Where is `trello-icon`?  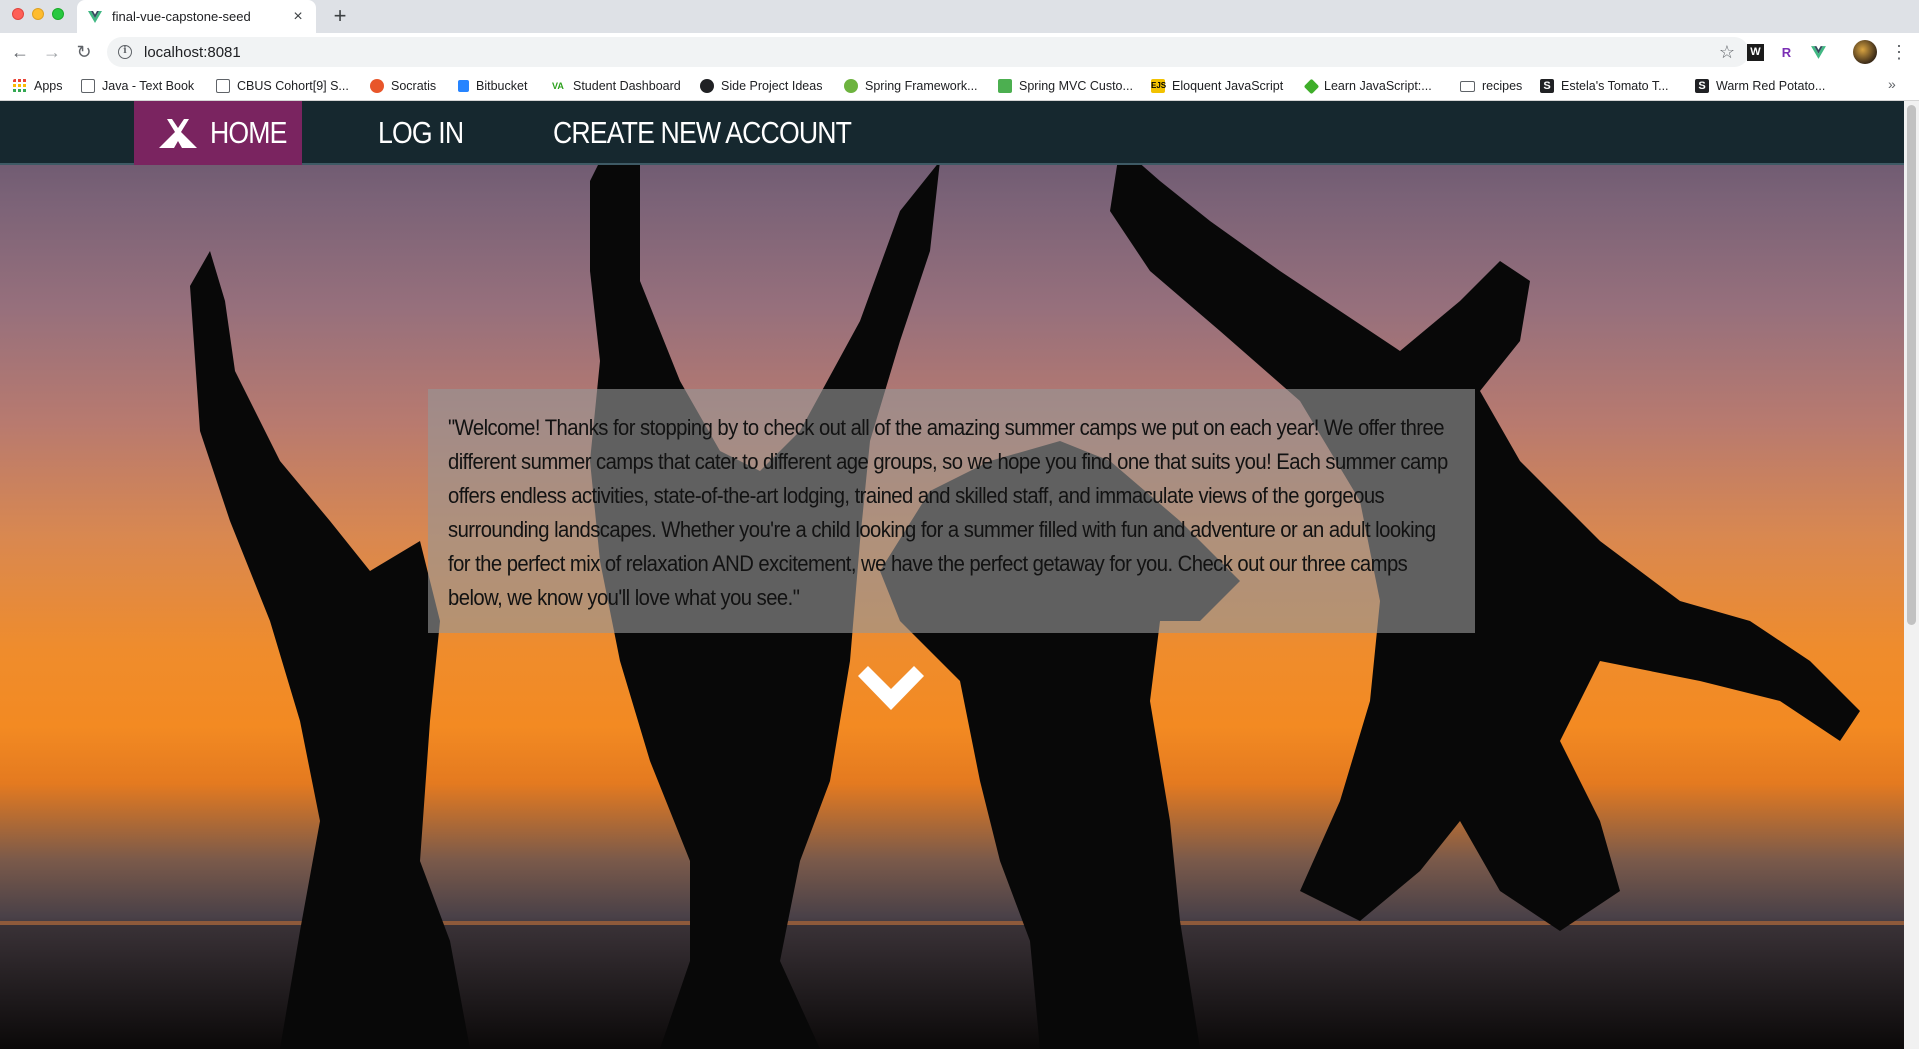 trello-icon is located at coordinates (223, 86).